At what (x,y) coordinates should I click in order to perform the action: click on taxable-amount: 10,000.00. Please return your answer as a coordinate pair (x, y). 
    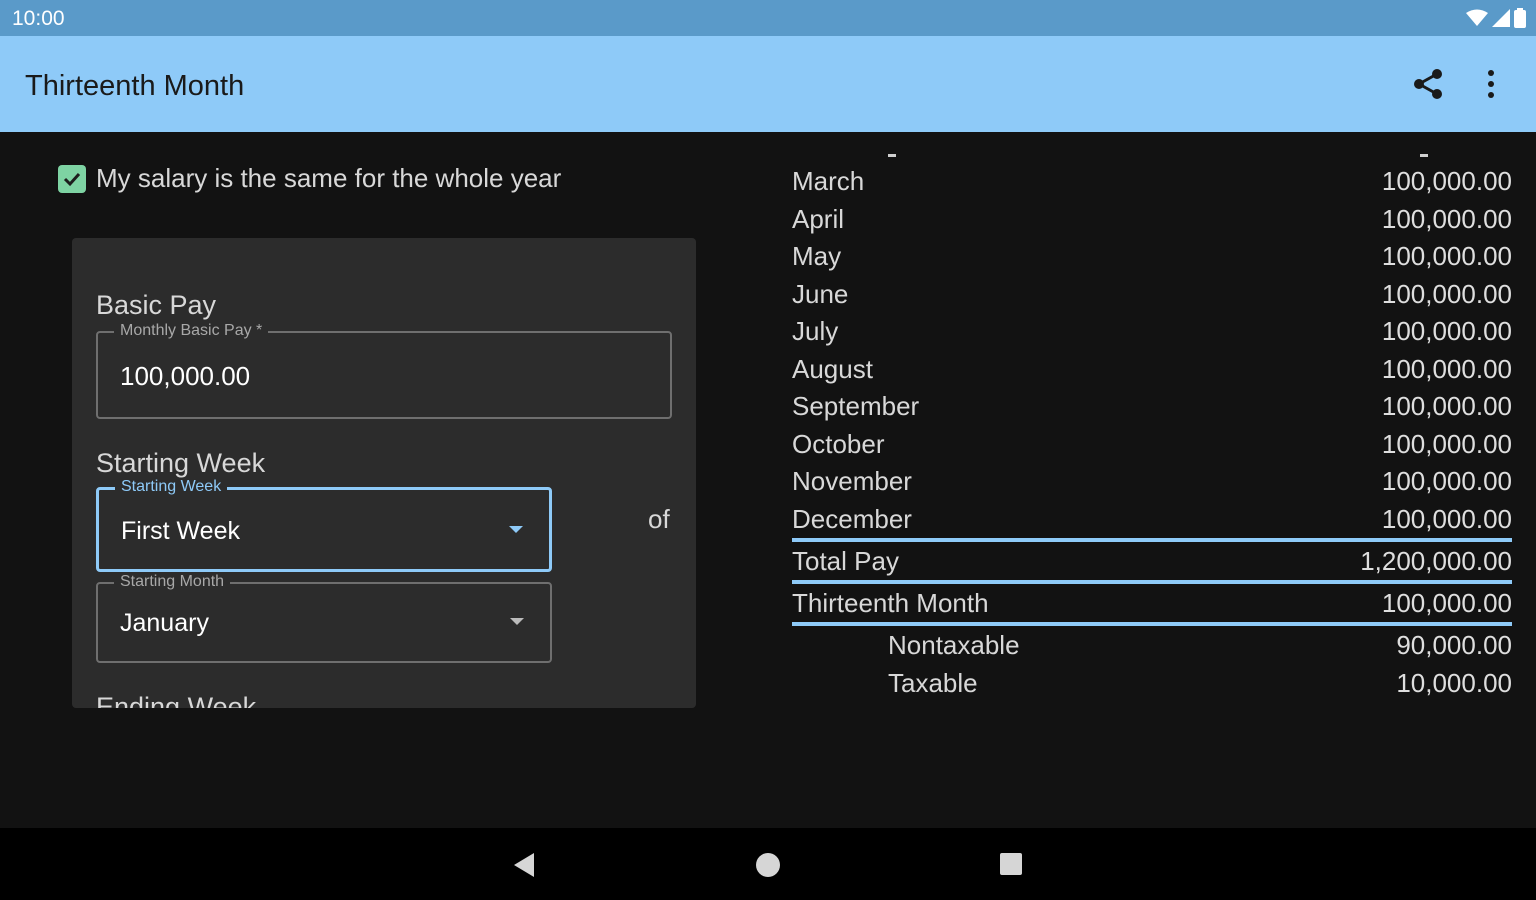
    Looking at the image, I should click on (1454, 682).